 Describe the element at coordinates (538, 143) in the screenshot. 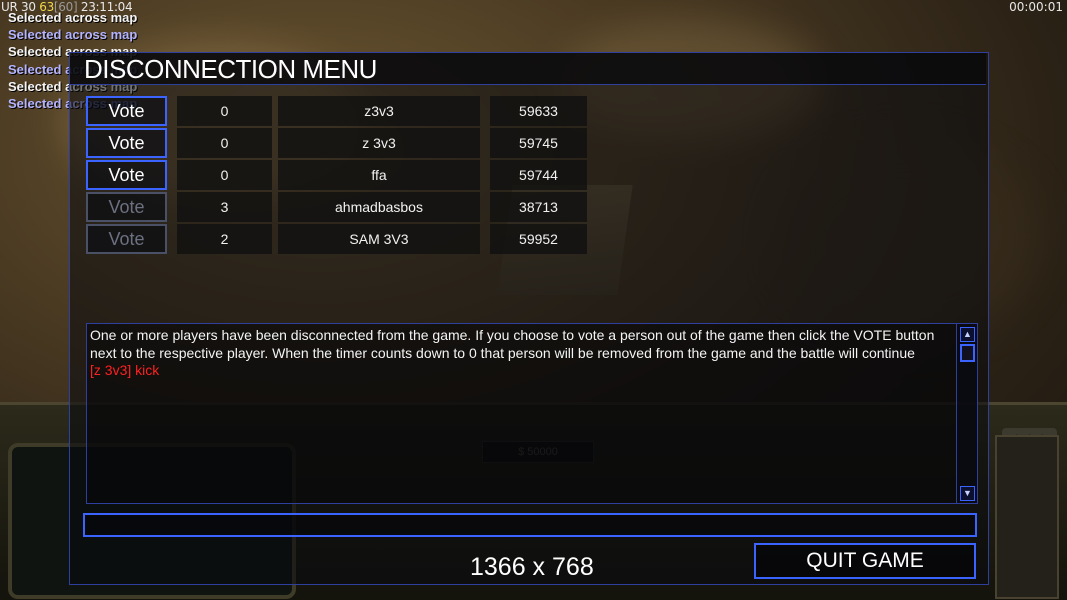

I see `player-port: 59745` at that location.